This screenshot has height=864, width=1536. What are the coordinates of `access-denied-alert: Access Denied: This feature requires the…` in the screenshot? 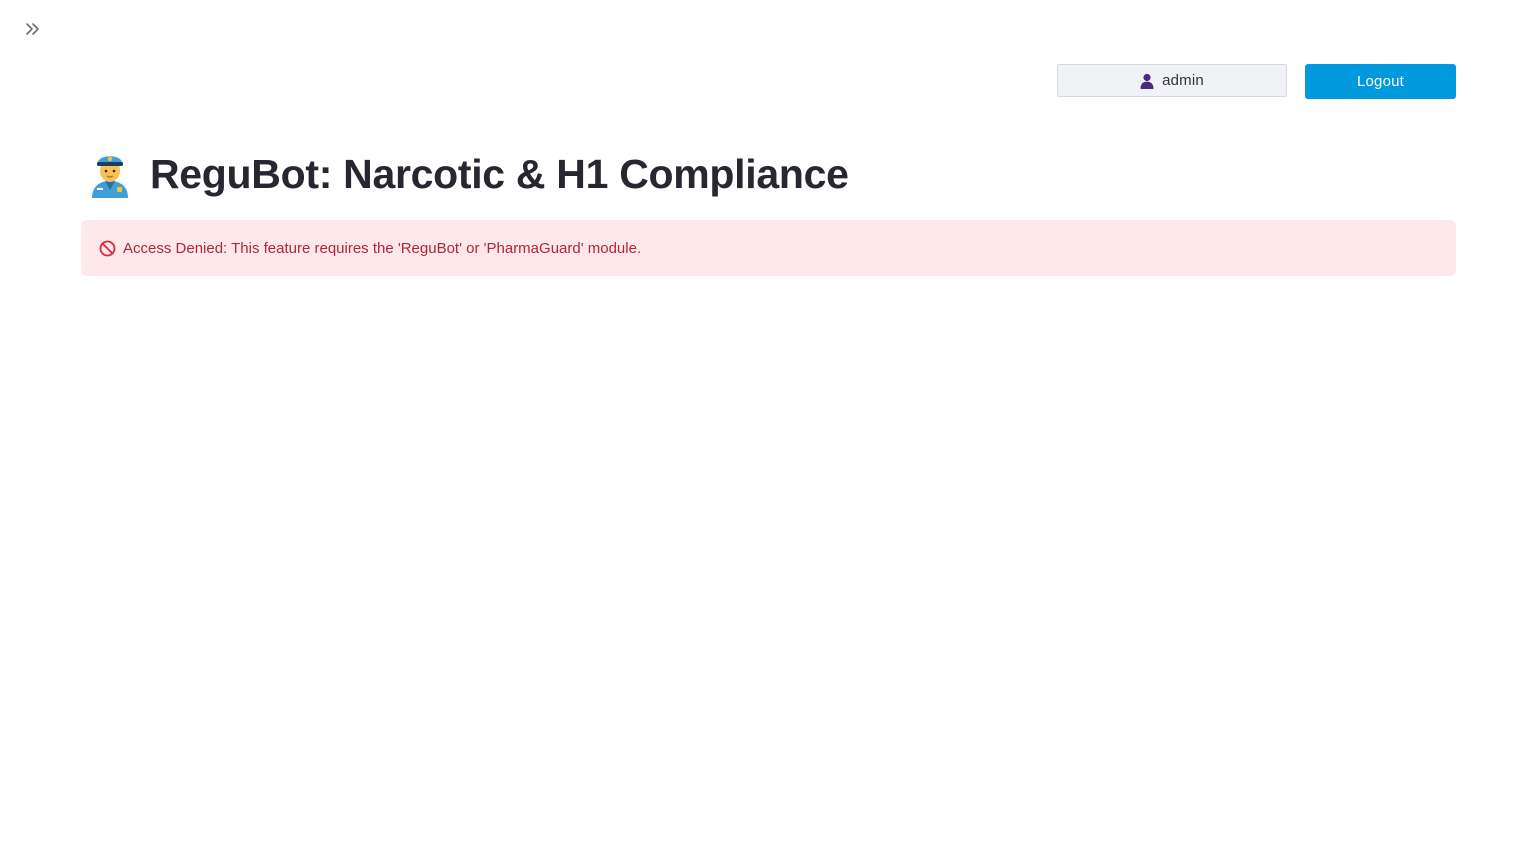 It's located at (768, 248).